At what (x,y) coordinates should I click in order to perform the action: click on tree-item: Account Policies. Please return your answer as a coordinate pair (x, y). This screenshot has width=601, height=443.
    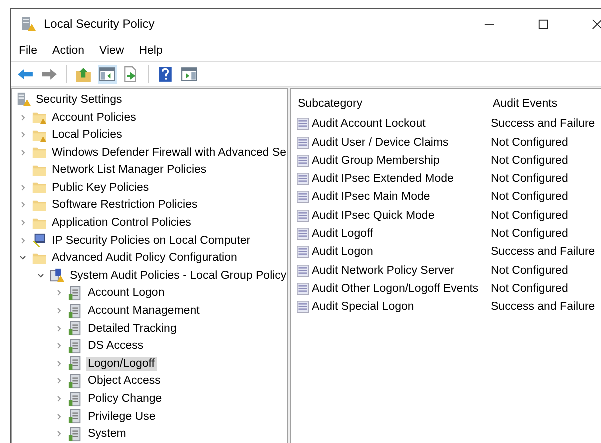
    Looking at the image, I should click on (94, 117).